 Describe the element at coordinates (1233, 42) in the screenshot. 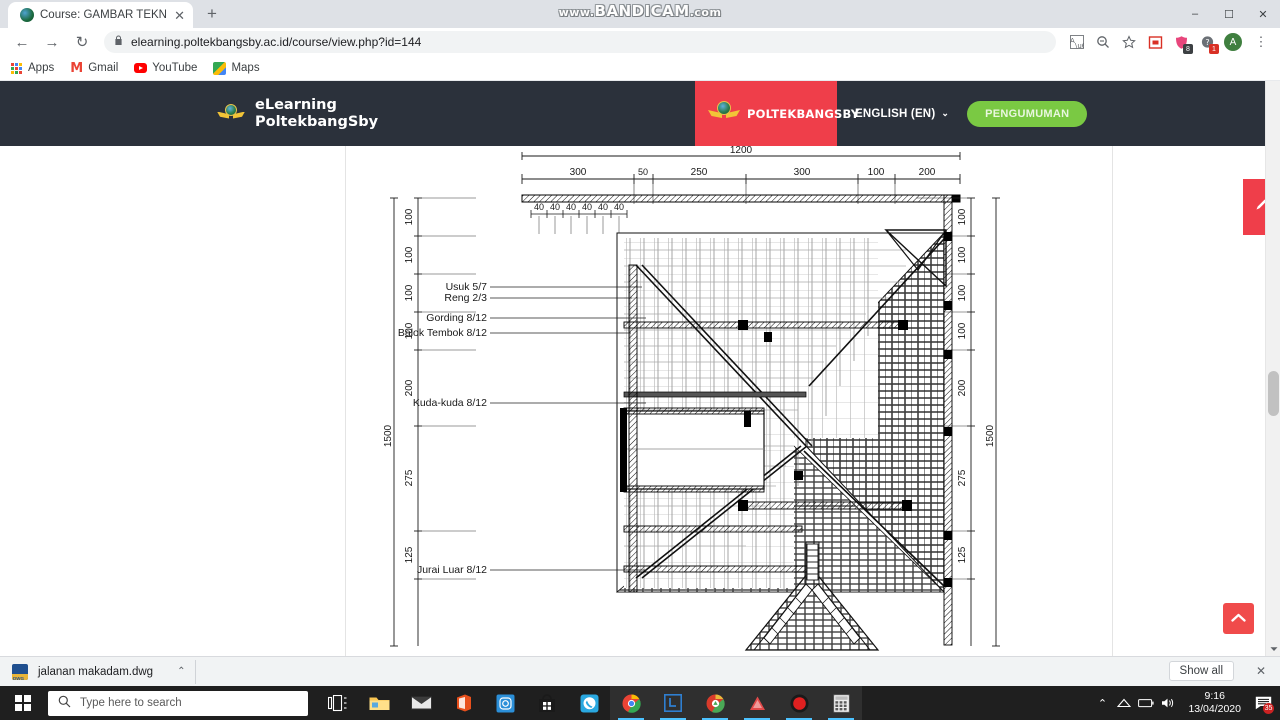

I see `profile-avatar: A` at that location.